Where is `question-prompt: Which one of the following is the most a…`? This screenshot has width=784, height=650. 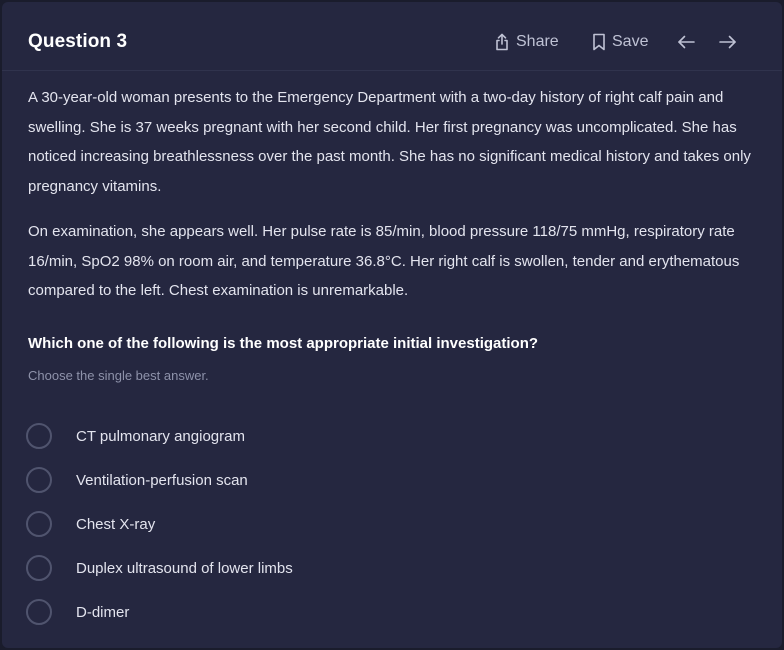
question-prompt: Which one of the following is the most a… is located at coordinates (283, 343).